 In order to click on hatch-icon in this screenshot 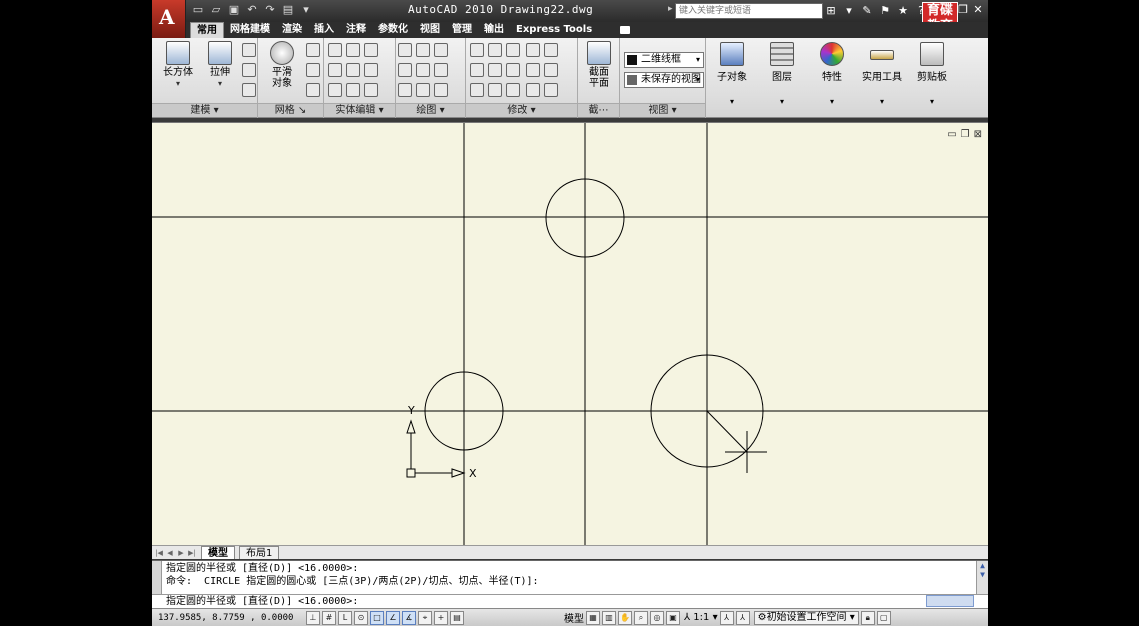, I will do `click(423, 50)`.